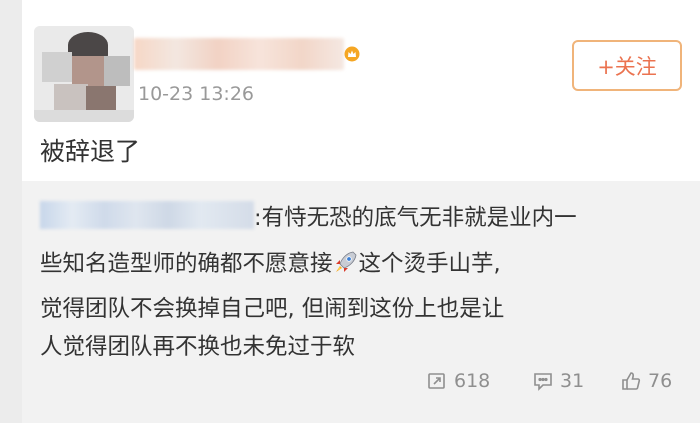  I want to click on repost-text-line: 些知名造型师的确都不愿意接 这个烫手山芋,, so click(270, 262).